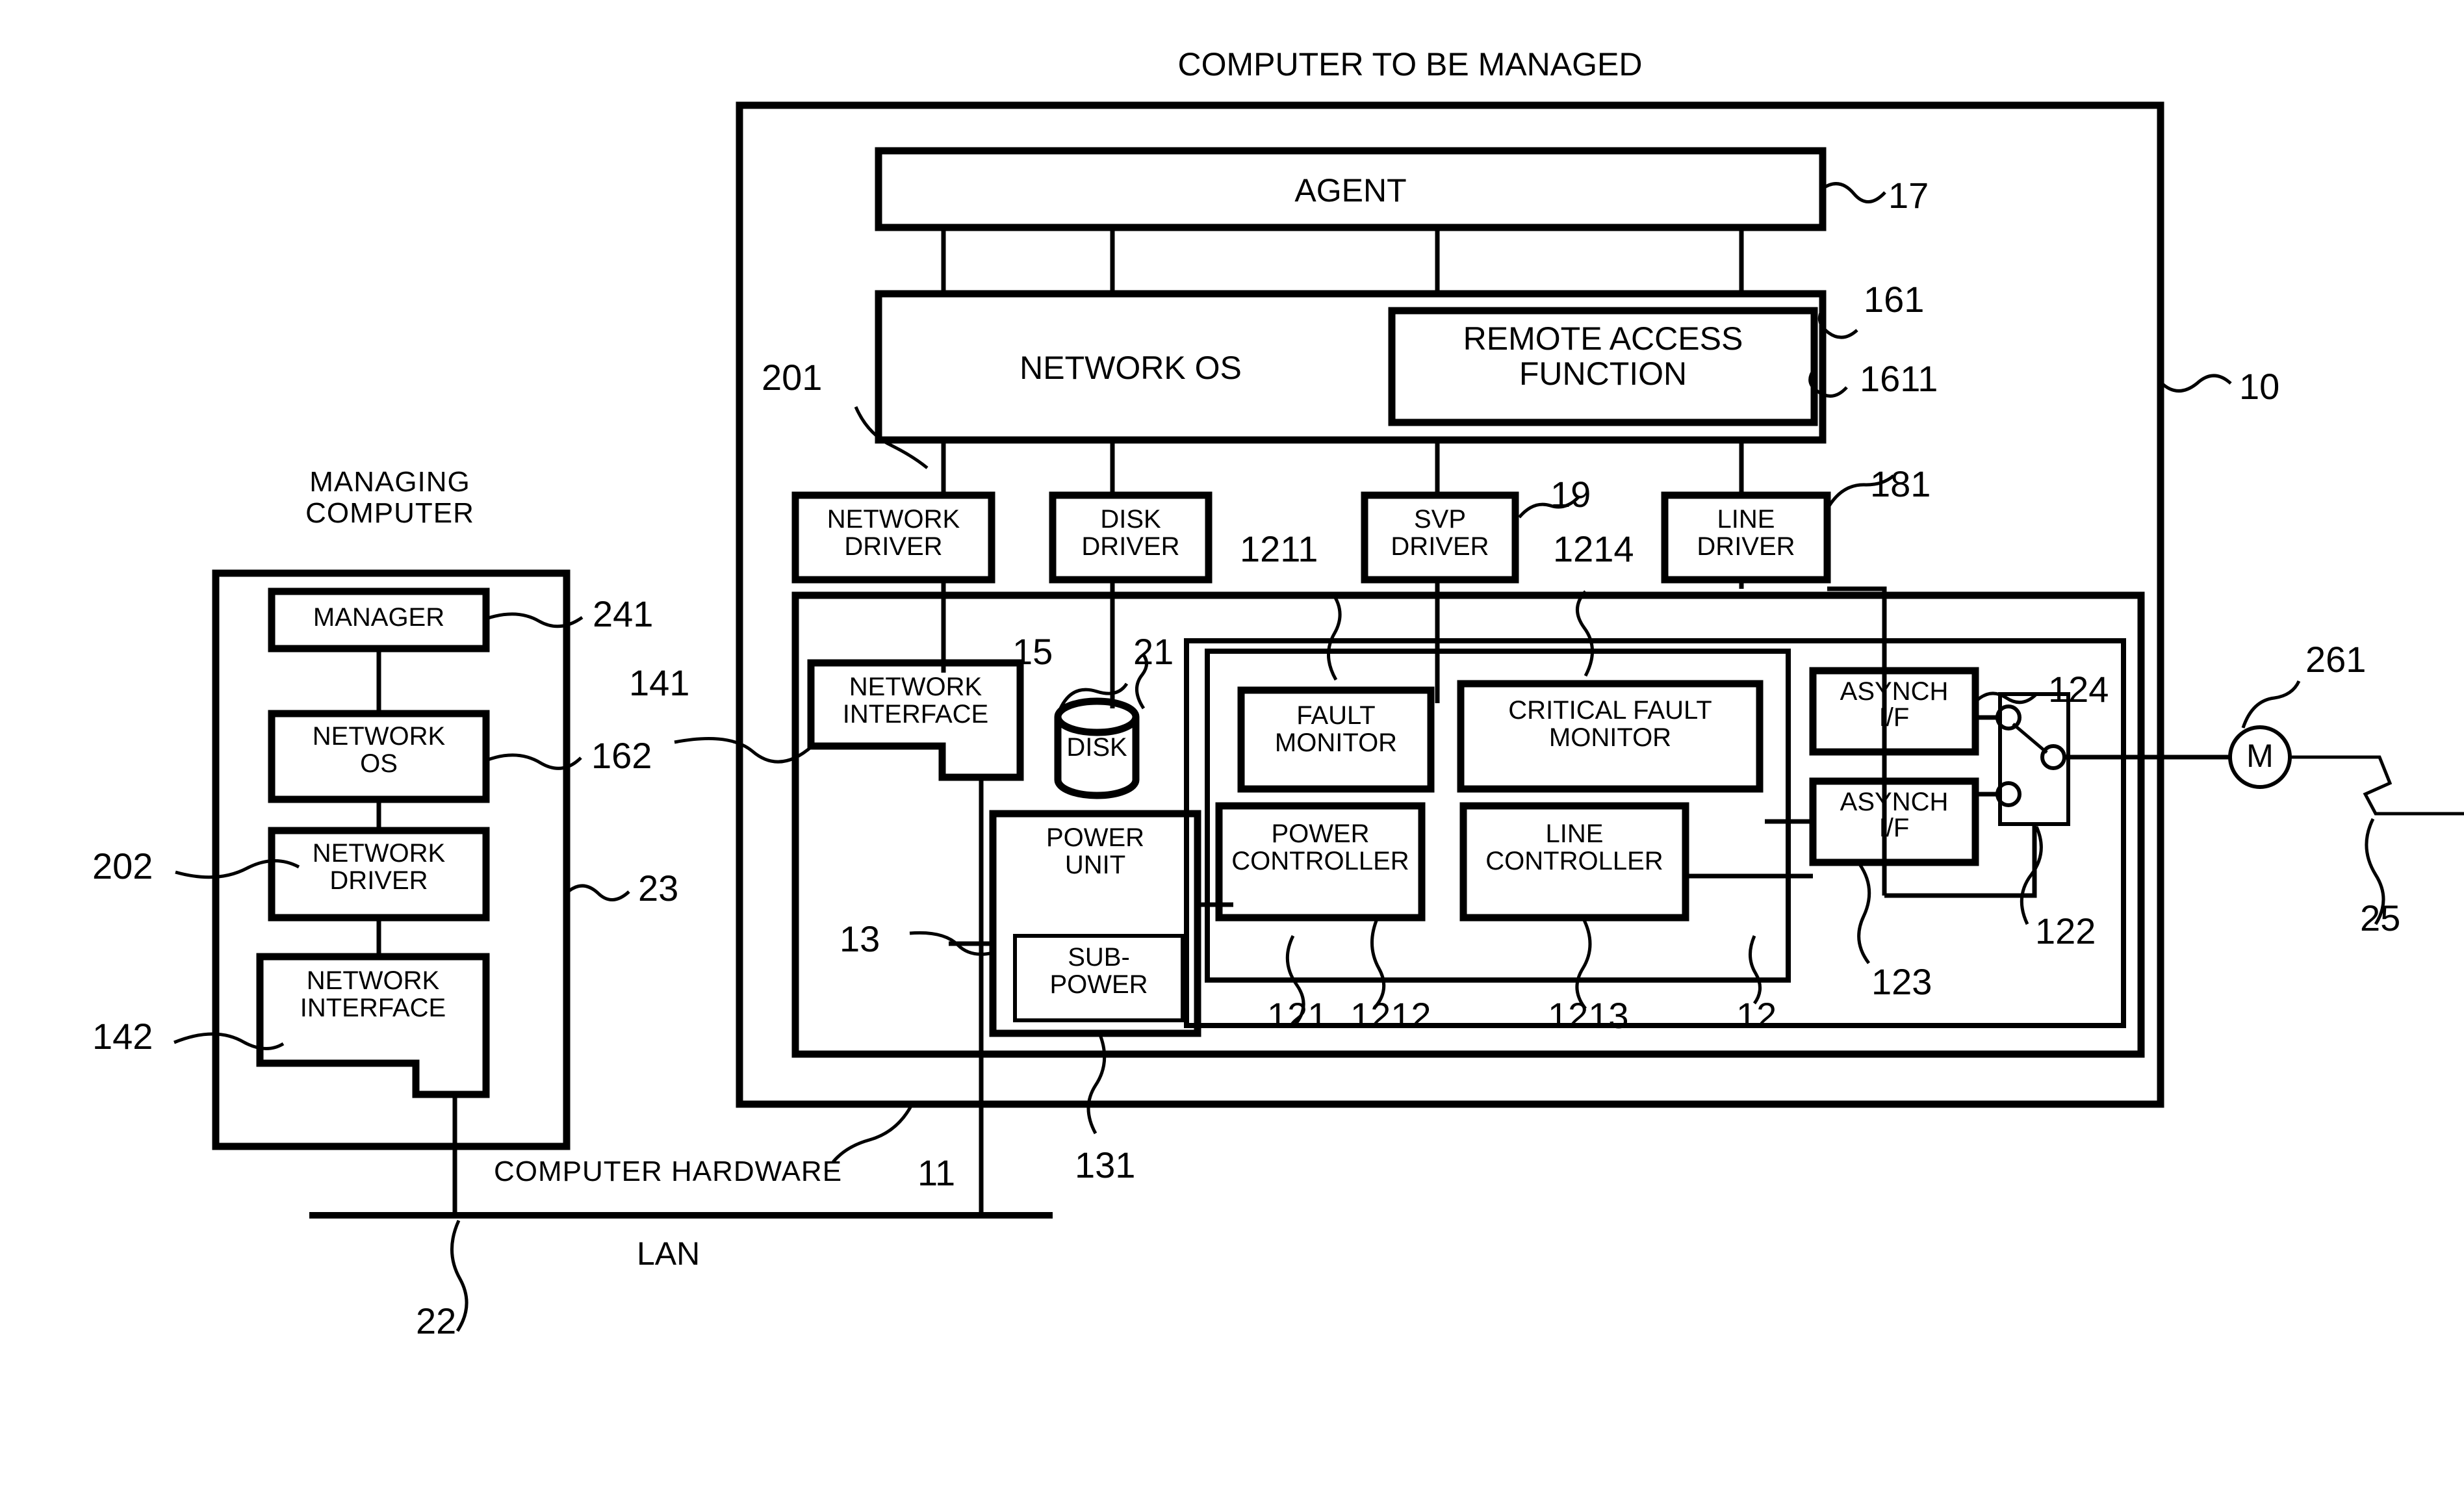  What do you see at coordinates (2030, 738) in the screenshot?
I see `switch-blade` at bounding box center [2030, 738].